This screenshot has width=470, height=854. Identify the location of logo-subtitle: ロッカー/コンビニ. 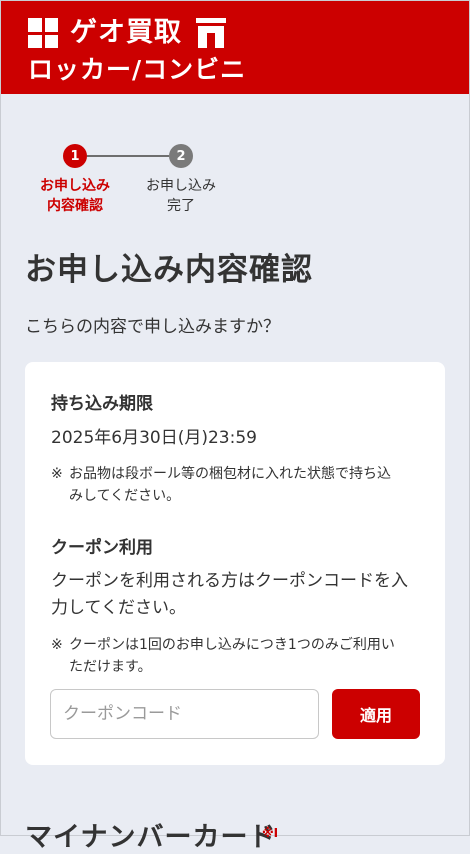
(137, 69).